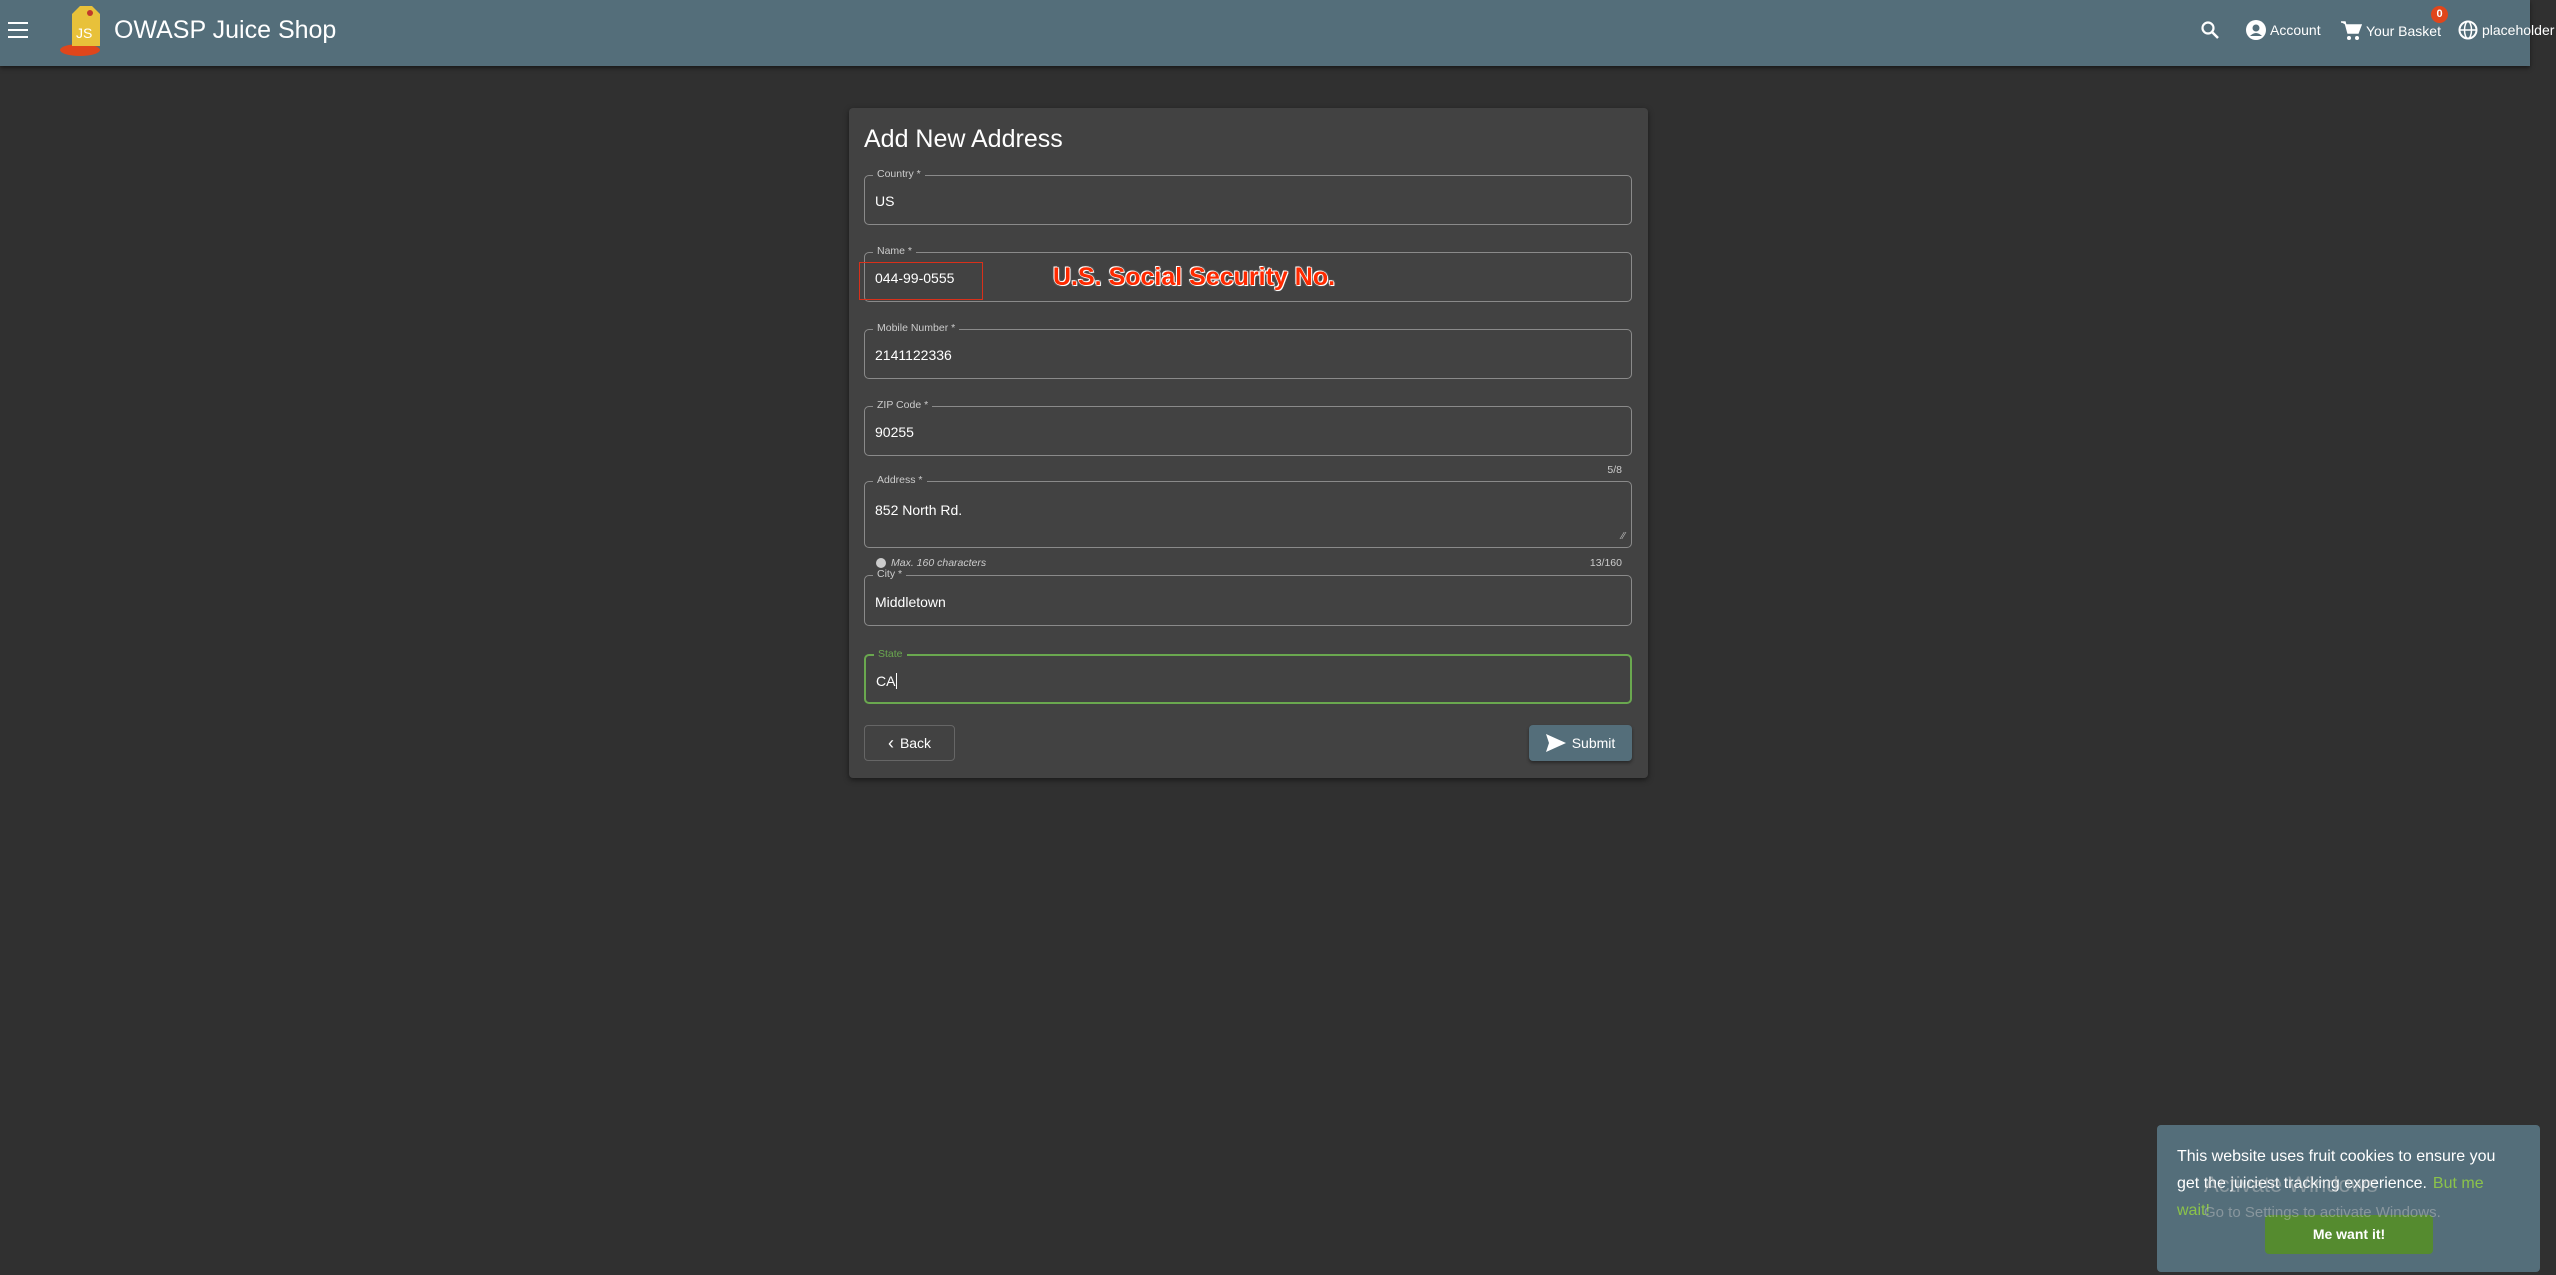 This screenshot has height=1275, width=2556. I want to click on mobile-field: Mobile Number * 2141122336, so click(1248, 350).